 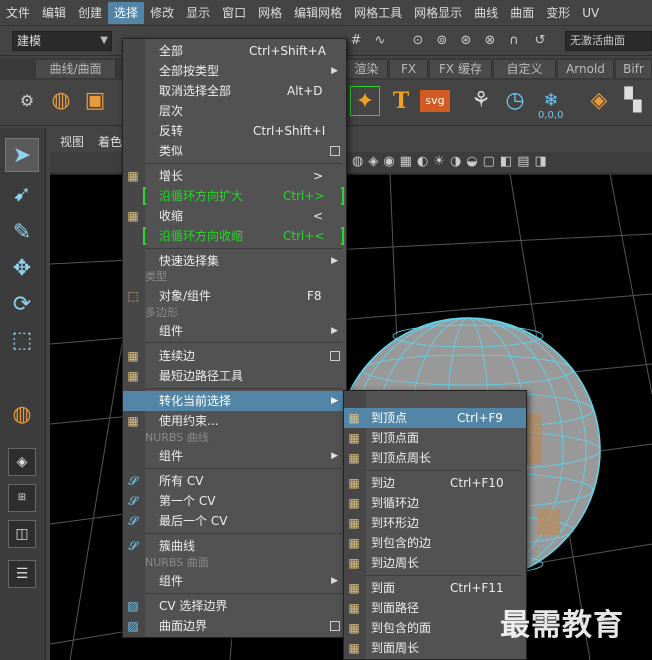 What do you see at coordinates (22, 534) in the screenshot?
I see `two-view-icon: ◫` at bounding box center [22, 534].